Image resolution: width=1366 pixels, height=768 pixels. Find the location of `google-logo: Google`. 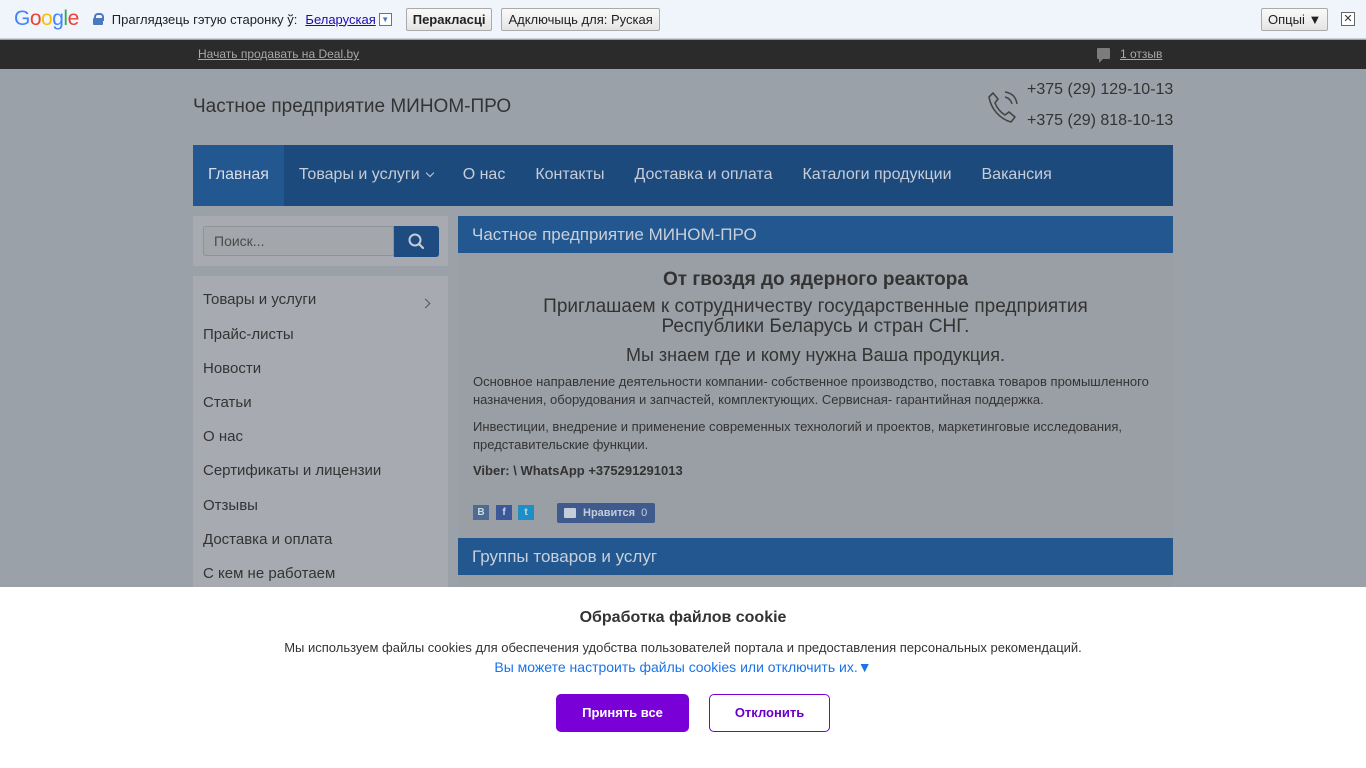

google-logo: Google is located at coordinates (46, 19).